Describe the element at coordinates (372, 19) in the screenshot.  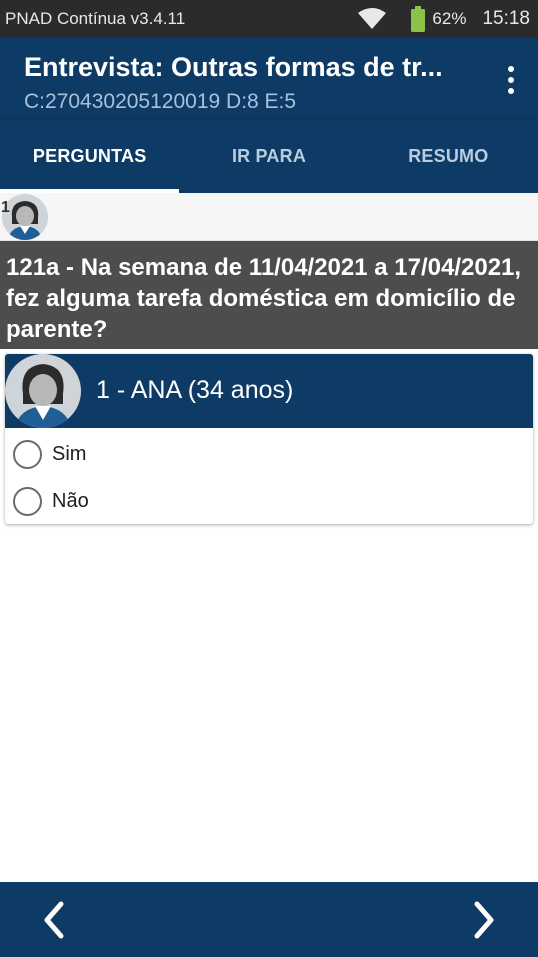
I see `wifi-icon` at that location.